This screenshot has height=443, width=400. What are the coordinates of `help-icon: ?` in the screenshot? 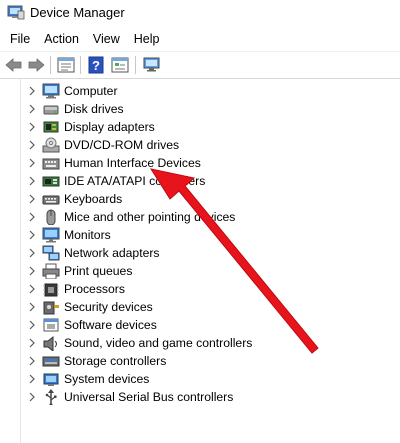 It's located at (96, 65).